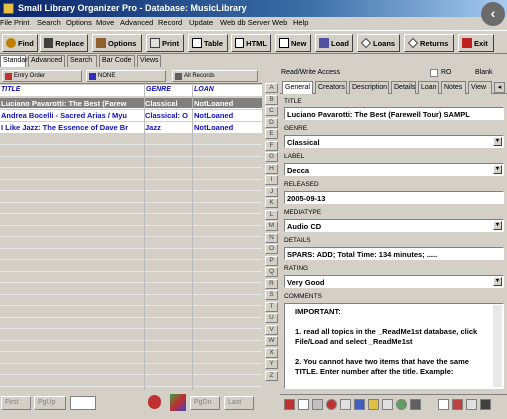  Describe the element at coordinates (271, 157) in the screenshot. I see `letter-g-button: G` at that location.